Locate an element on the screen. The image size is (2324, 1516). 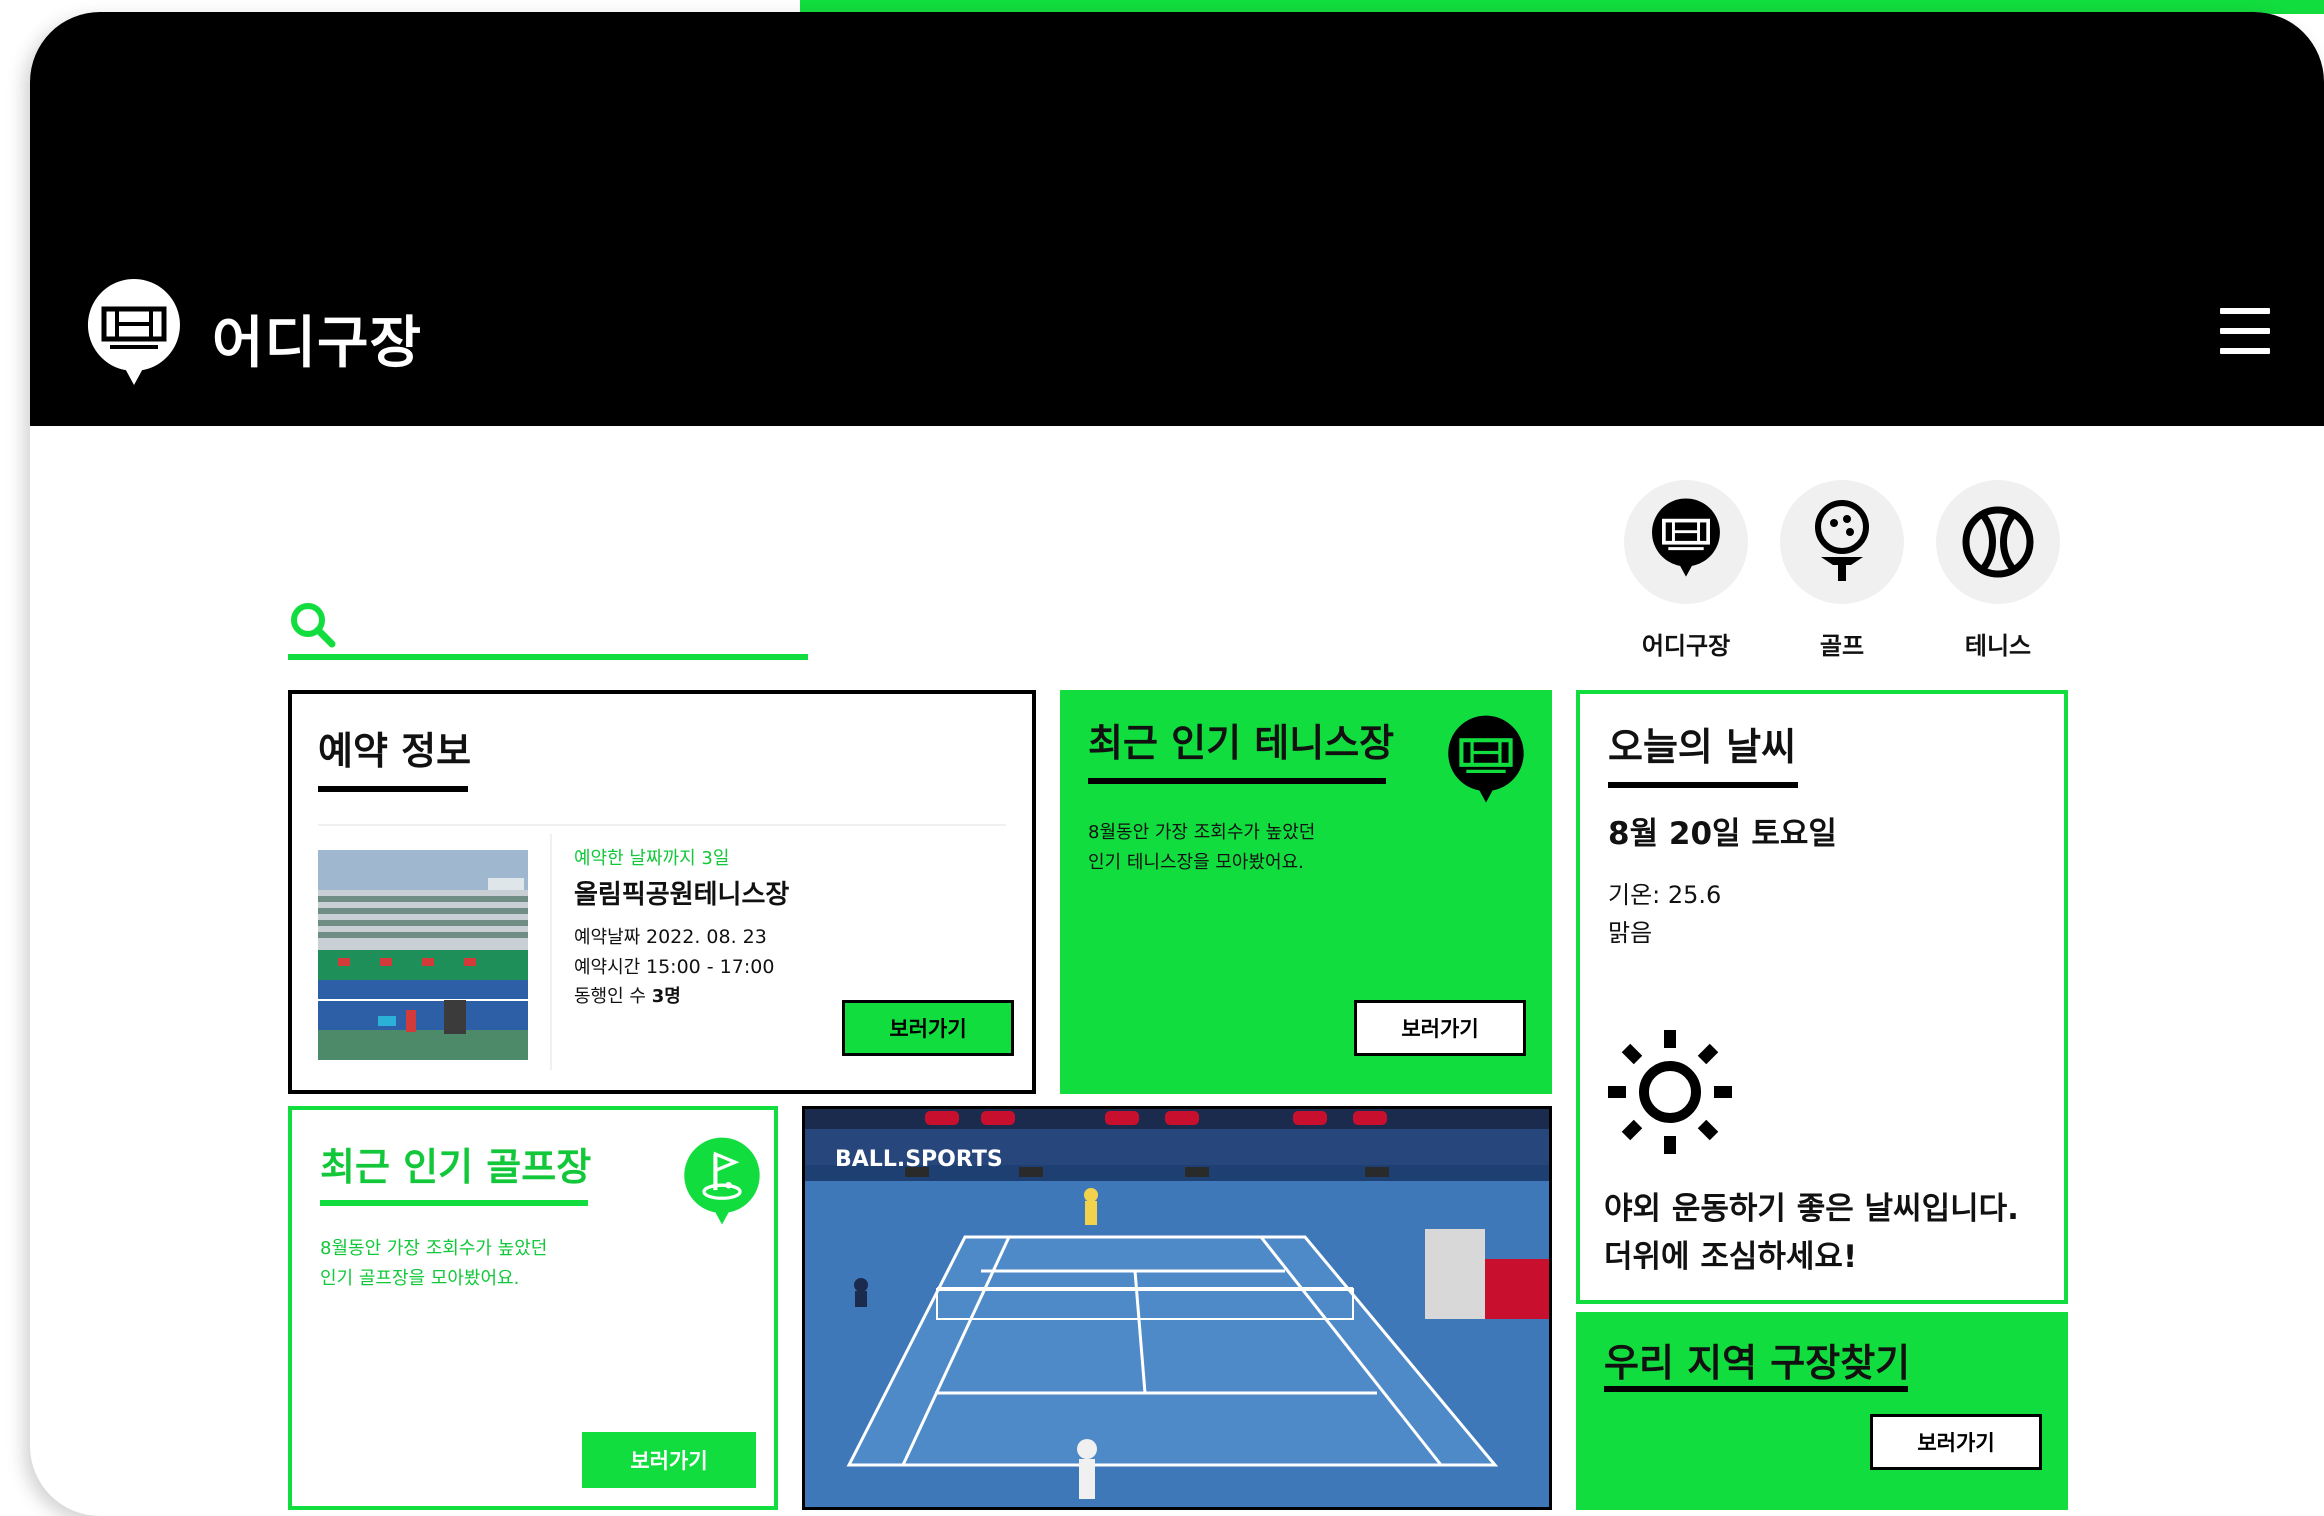
time-value: 15:00 - 17:00 is located at coordinates (710, 967).